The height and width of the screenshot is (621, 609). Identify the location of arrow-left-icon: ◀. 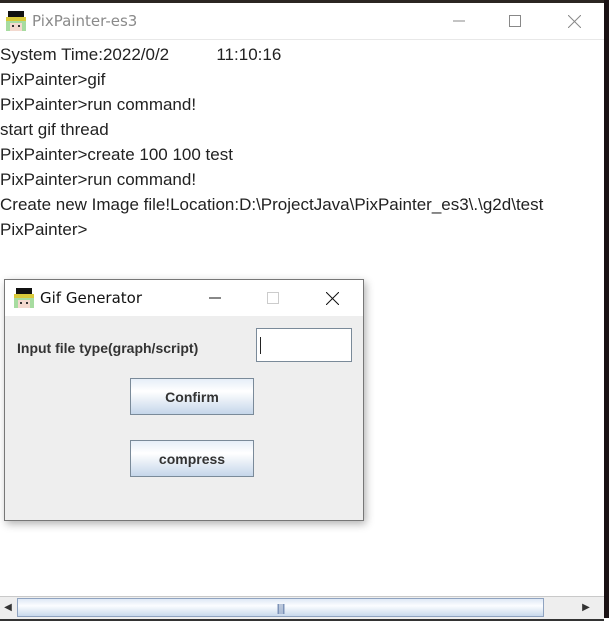
(8, 607).